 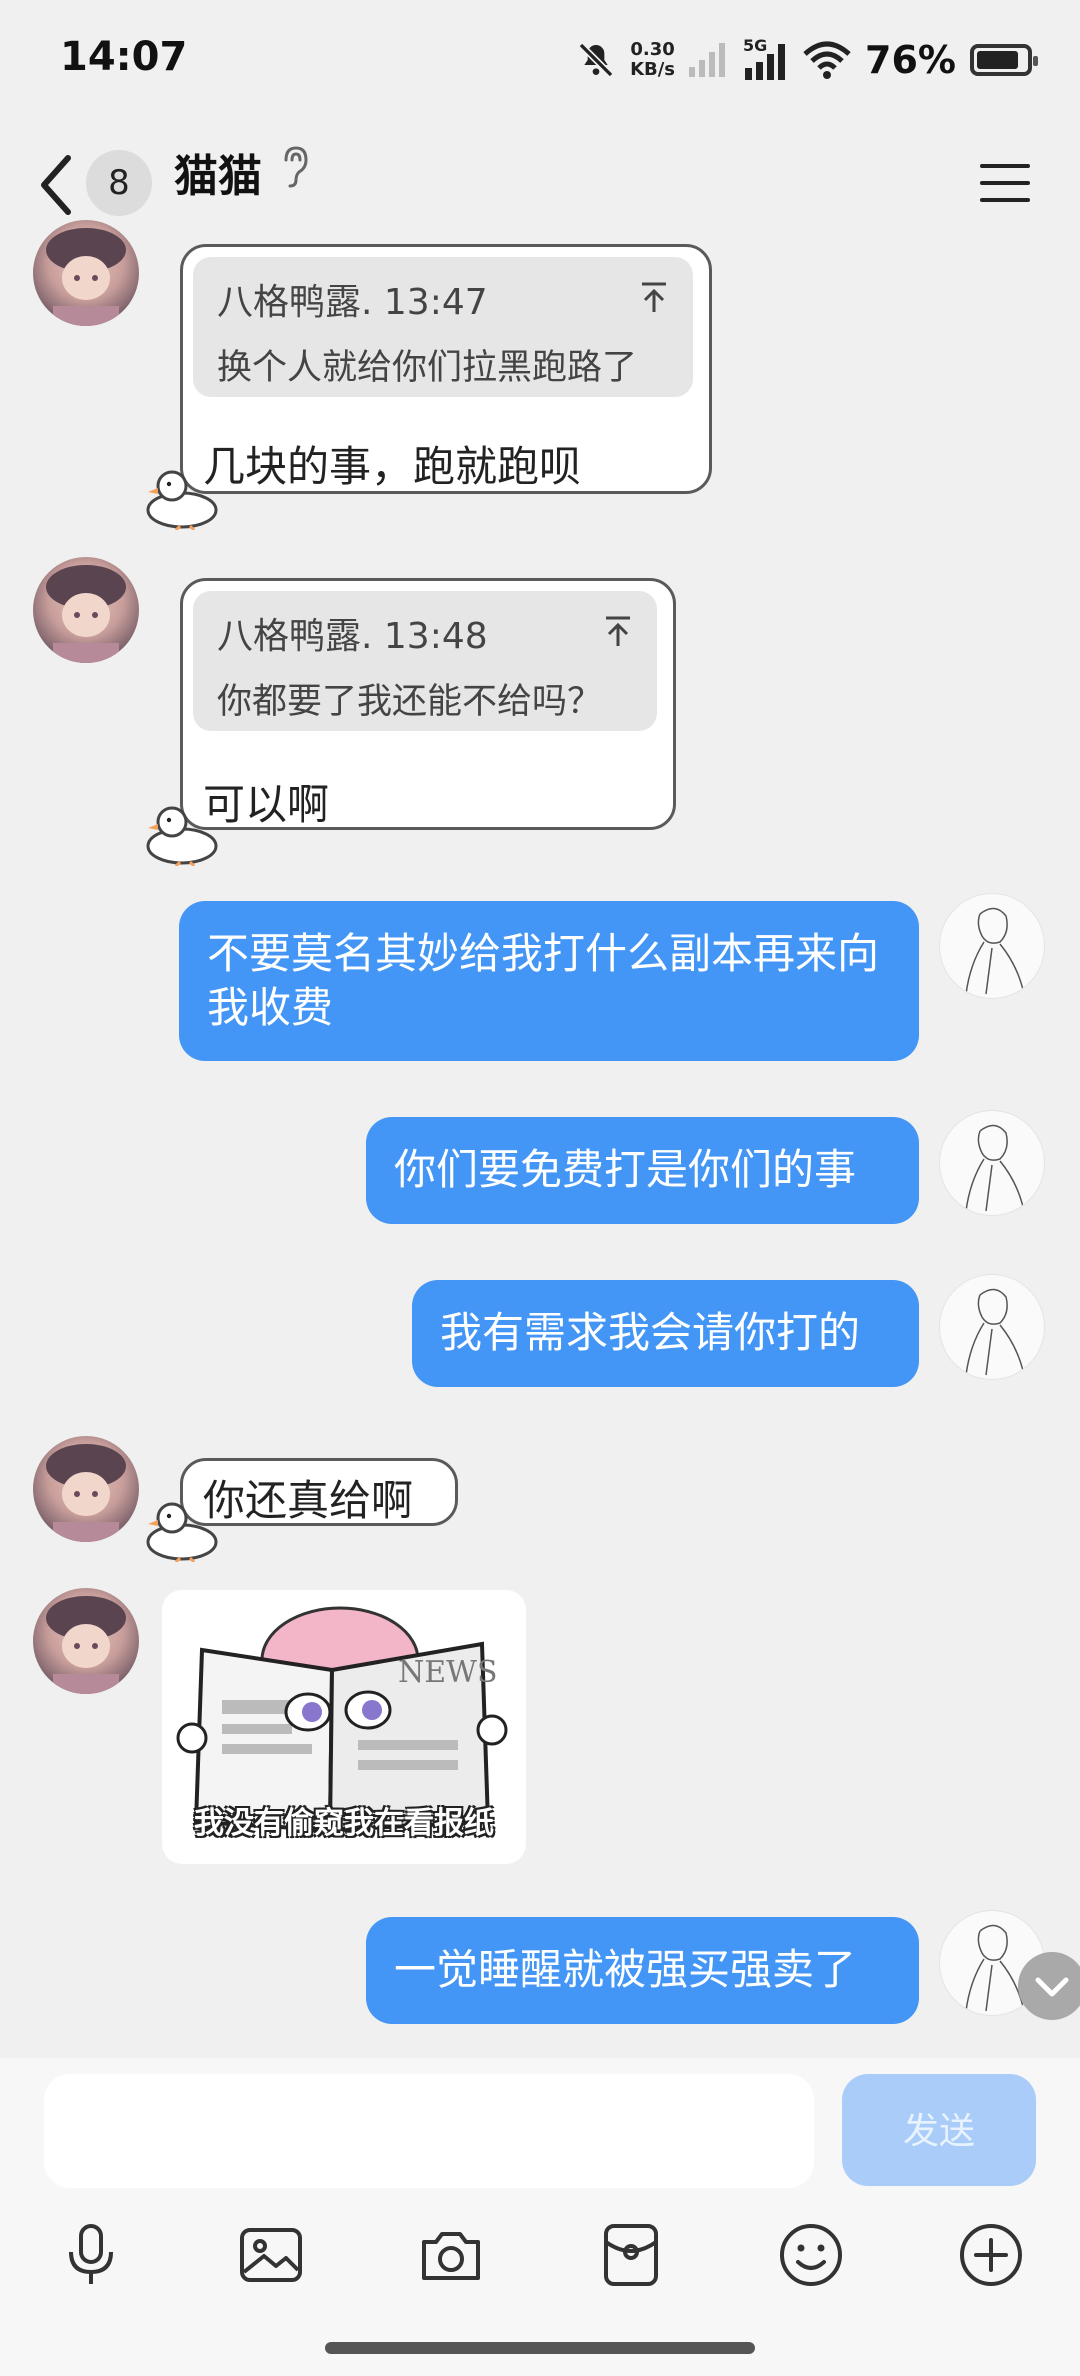 What do you see at coordinates (410, 702) in the screenshot?
I see `quoted-text: 你都要了我还能不给吗？` at bounding box center [410, 702].